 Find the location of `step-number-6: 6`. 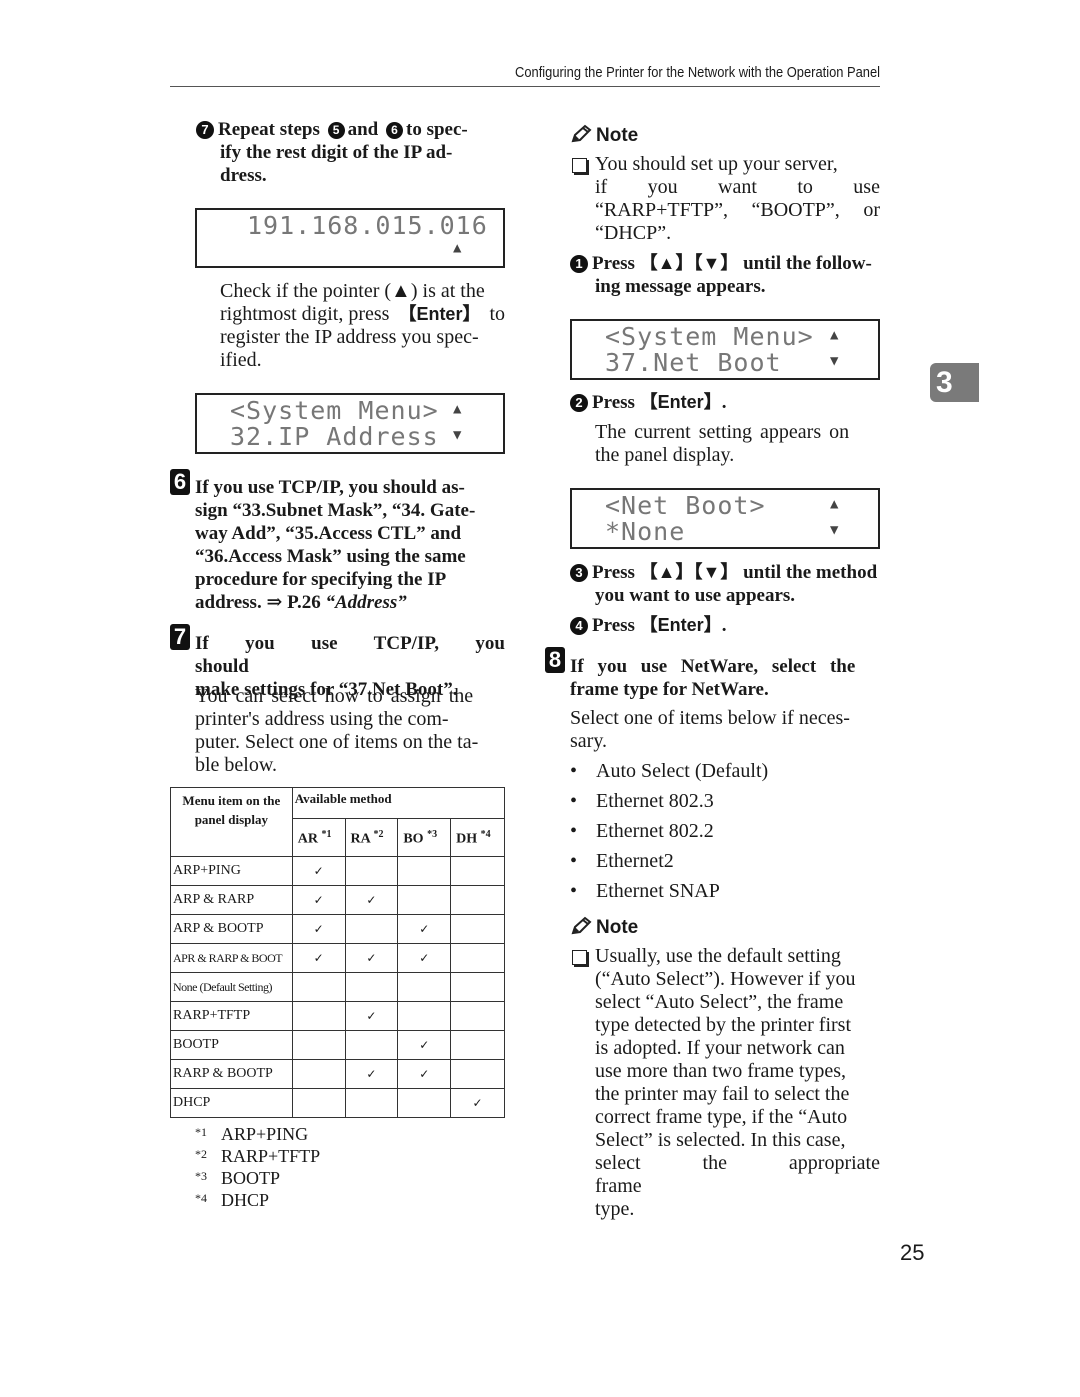

step-number-6: 6 is located at coordinates (180, 482).